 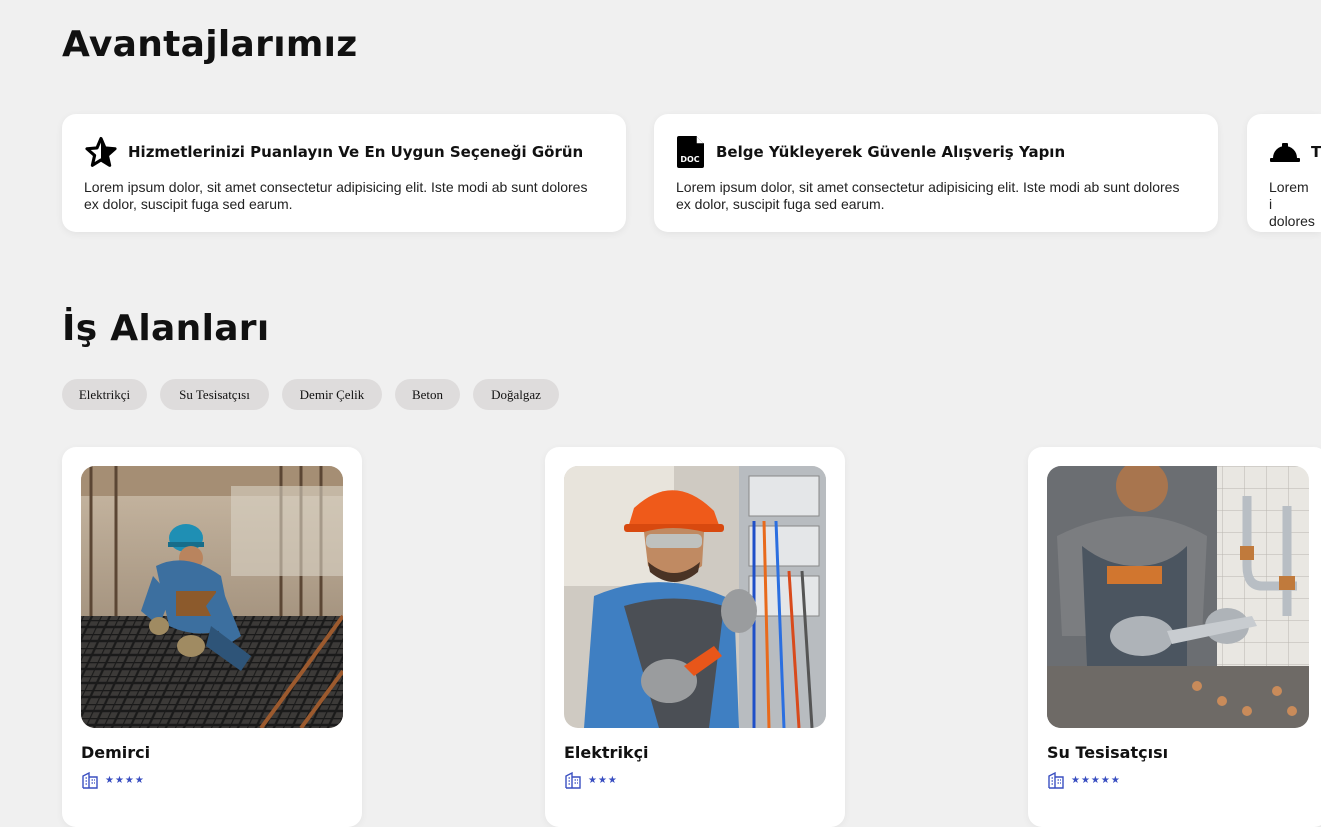 I want to click on job-rating: ★★★, so click(x=591, y=780).